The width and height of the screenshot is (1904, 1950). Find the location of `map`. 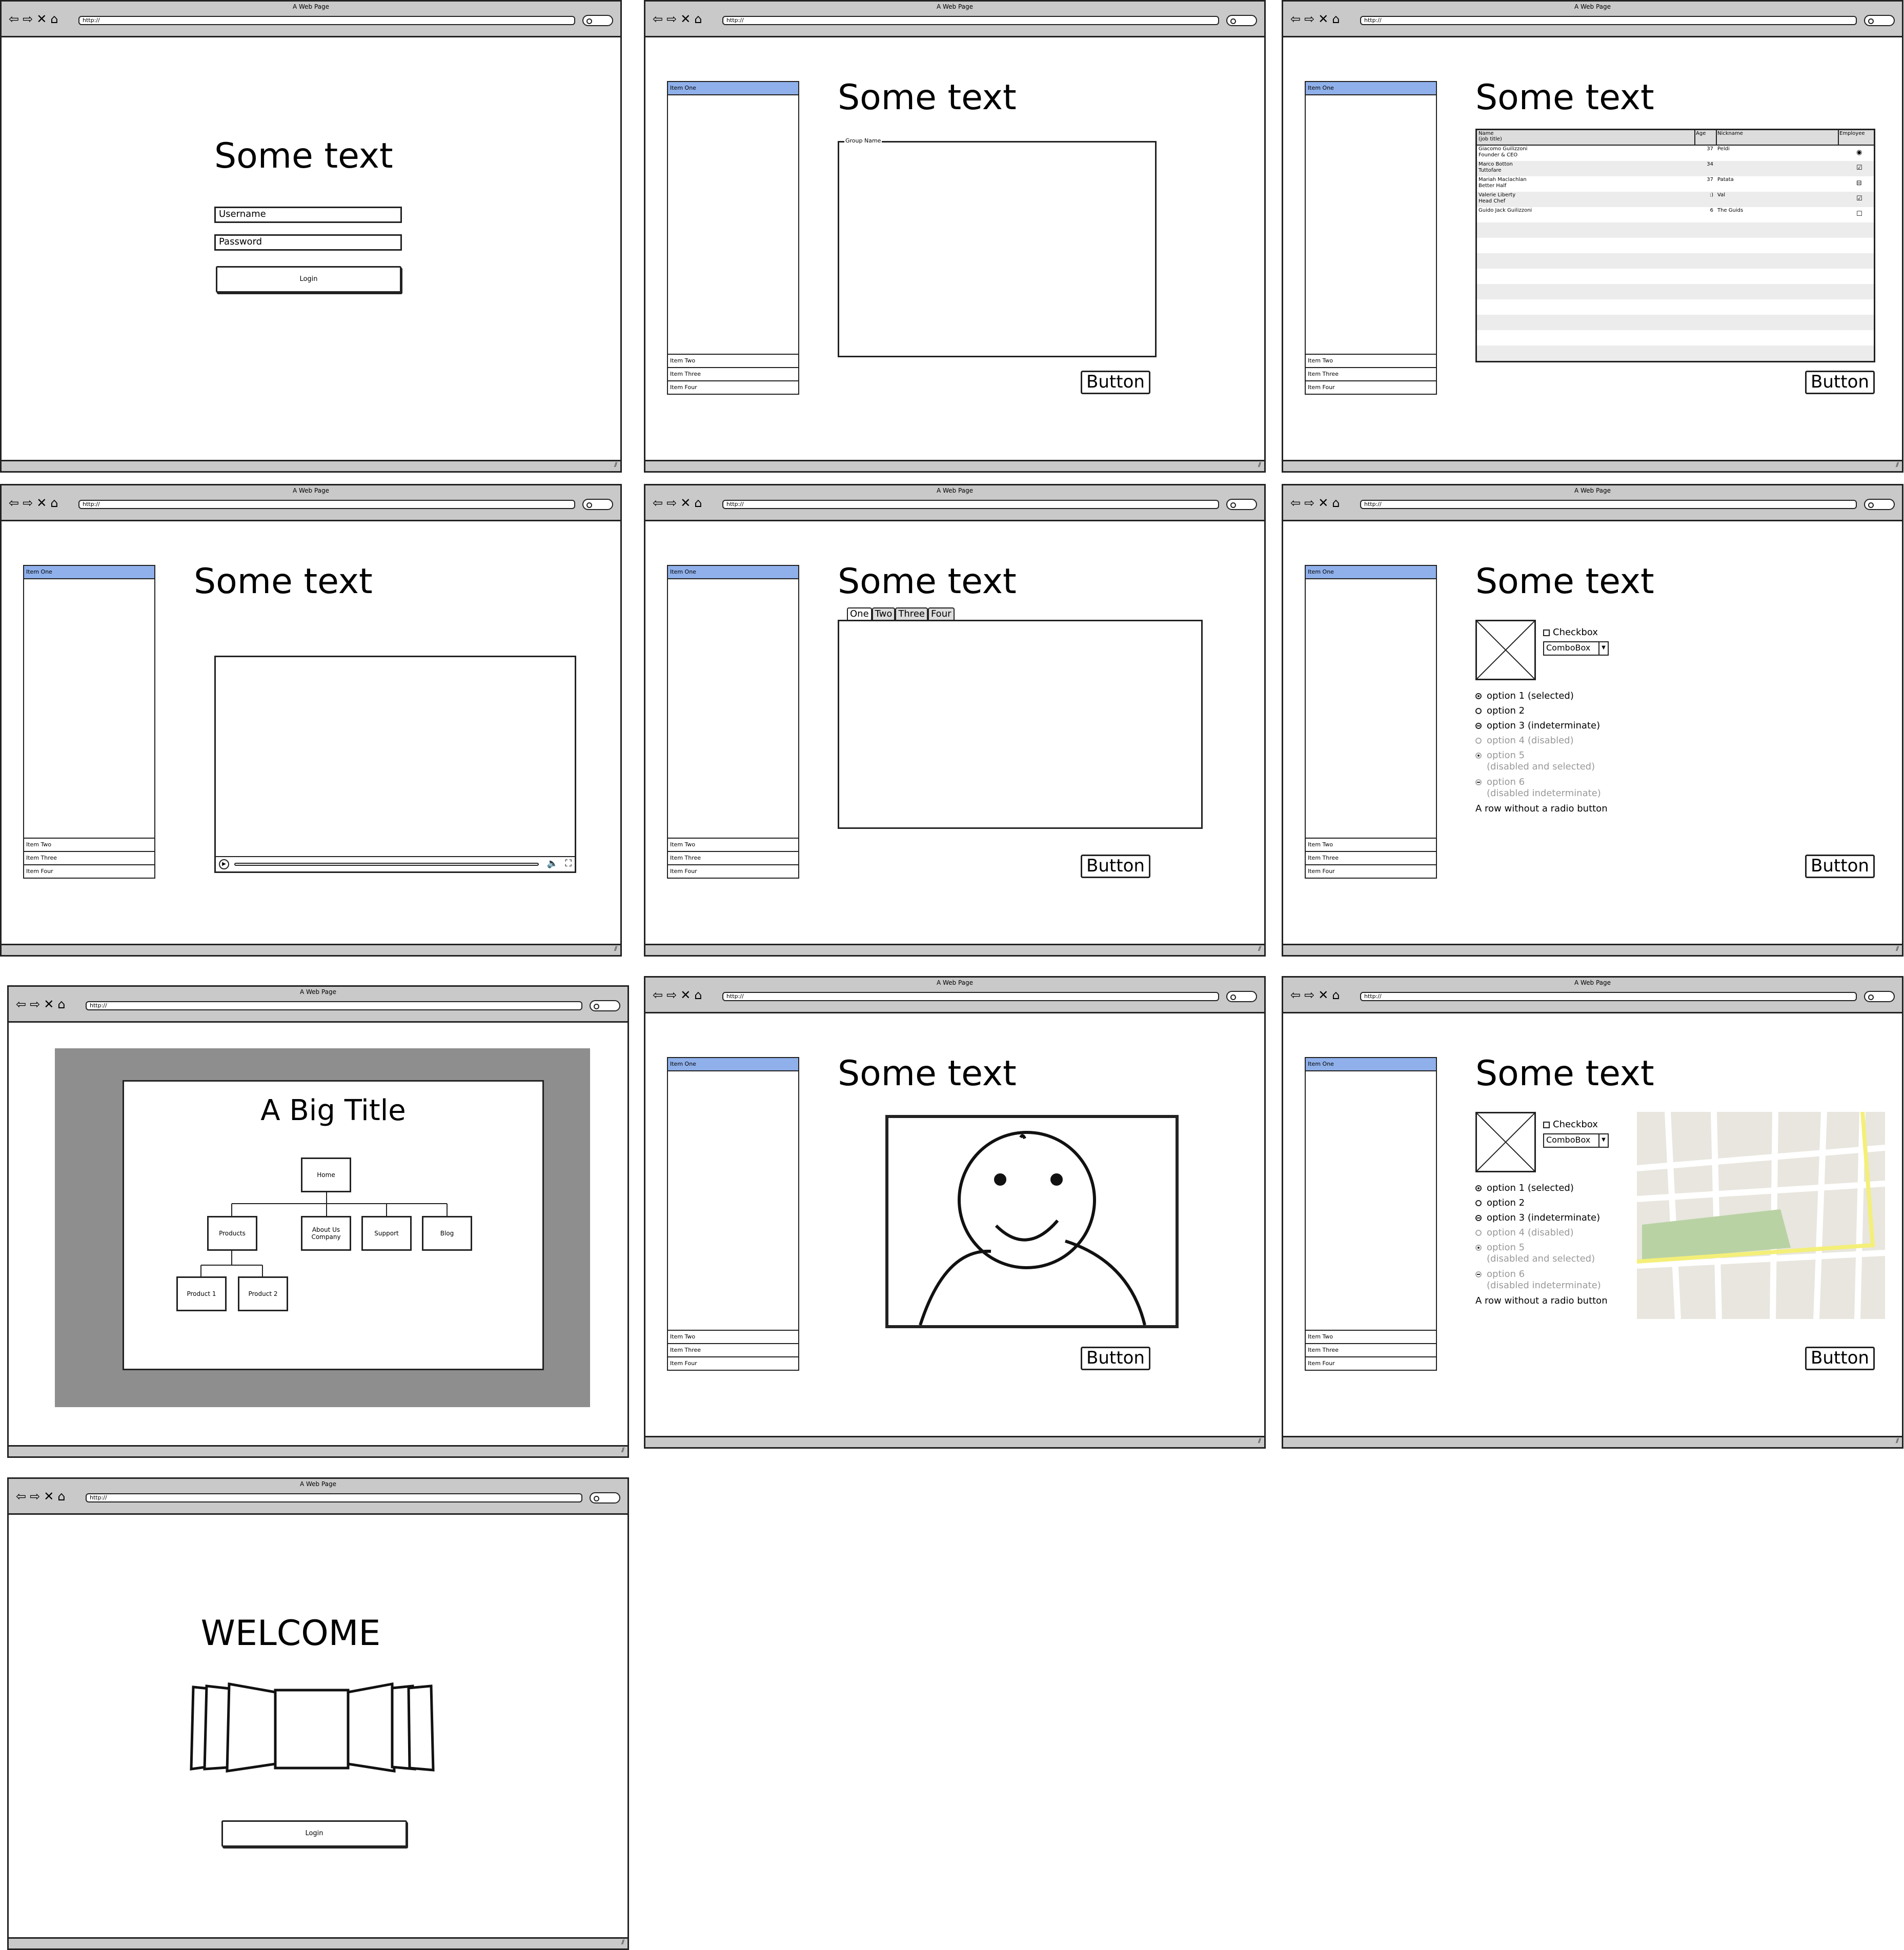

map is located at coordinates (1761, 1215).